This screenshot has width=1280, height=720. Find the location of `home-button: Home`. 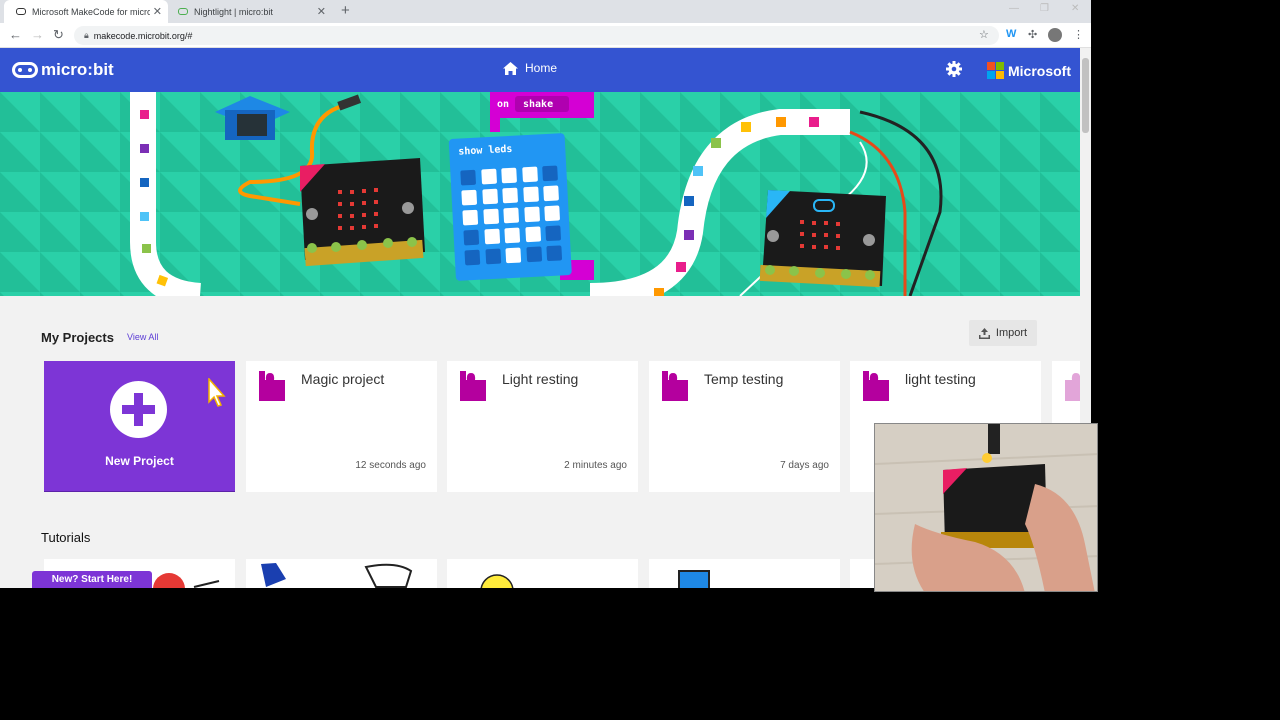

home-button: Home is located at coordinates (530, 68).